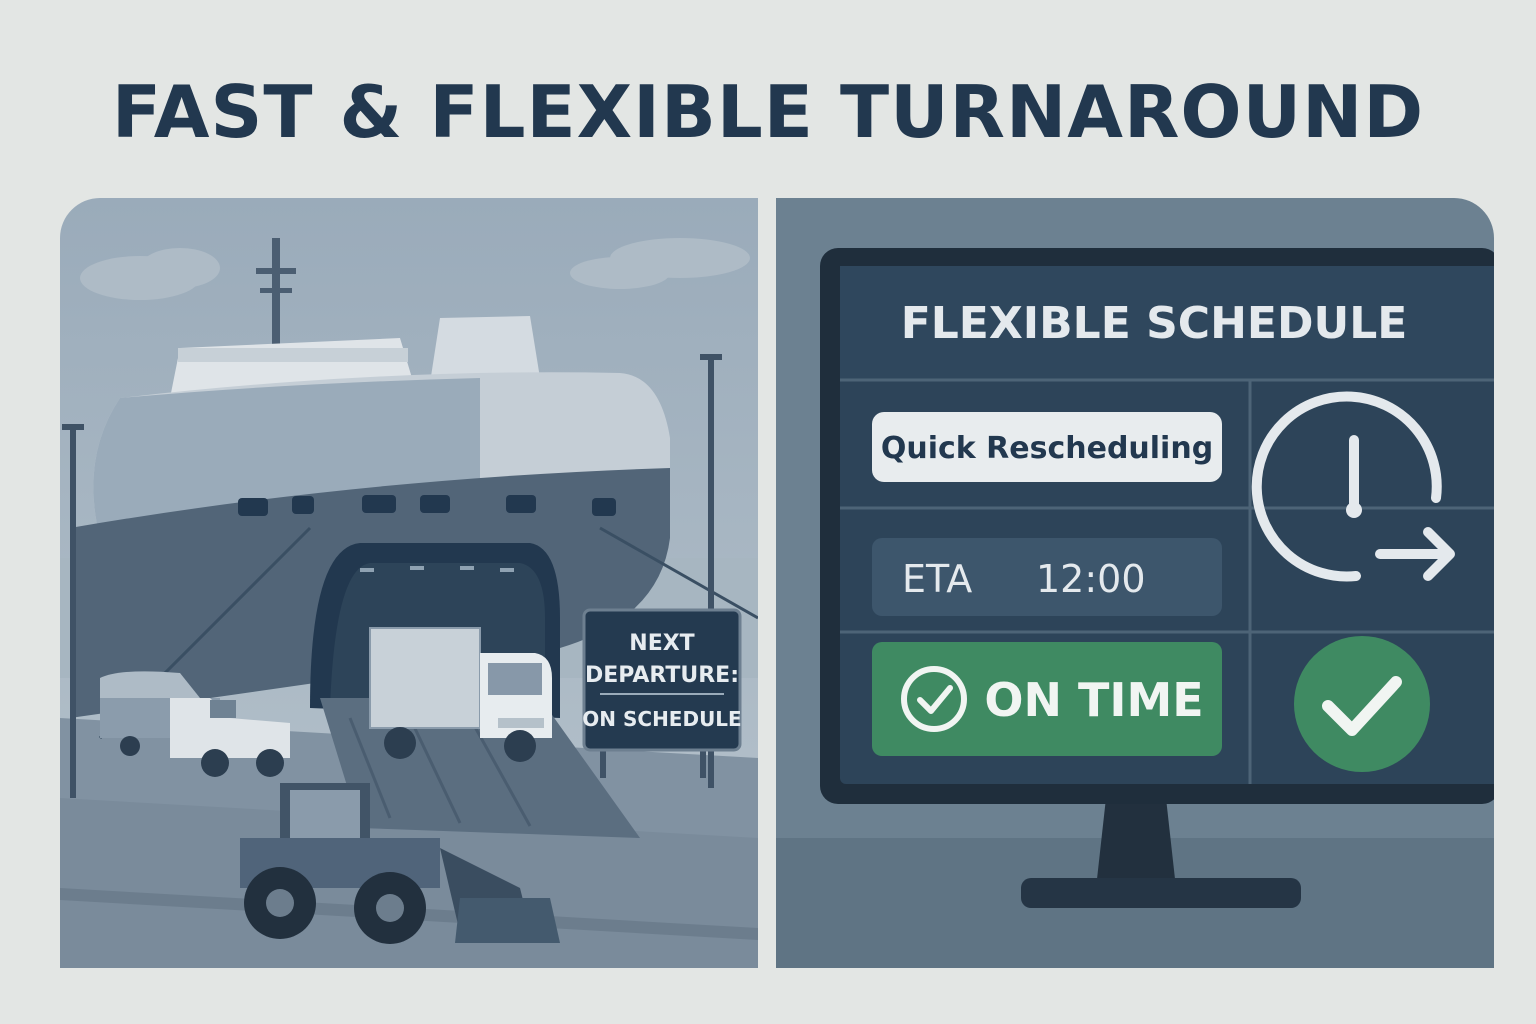 Image resolution: width=1536 pixels, height=1024 pixels. Describe the element at coordinates (1154, 323) in the screenshot. I see `schedule-title: FLEXIBLE SCHEDULE` at that location.